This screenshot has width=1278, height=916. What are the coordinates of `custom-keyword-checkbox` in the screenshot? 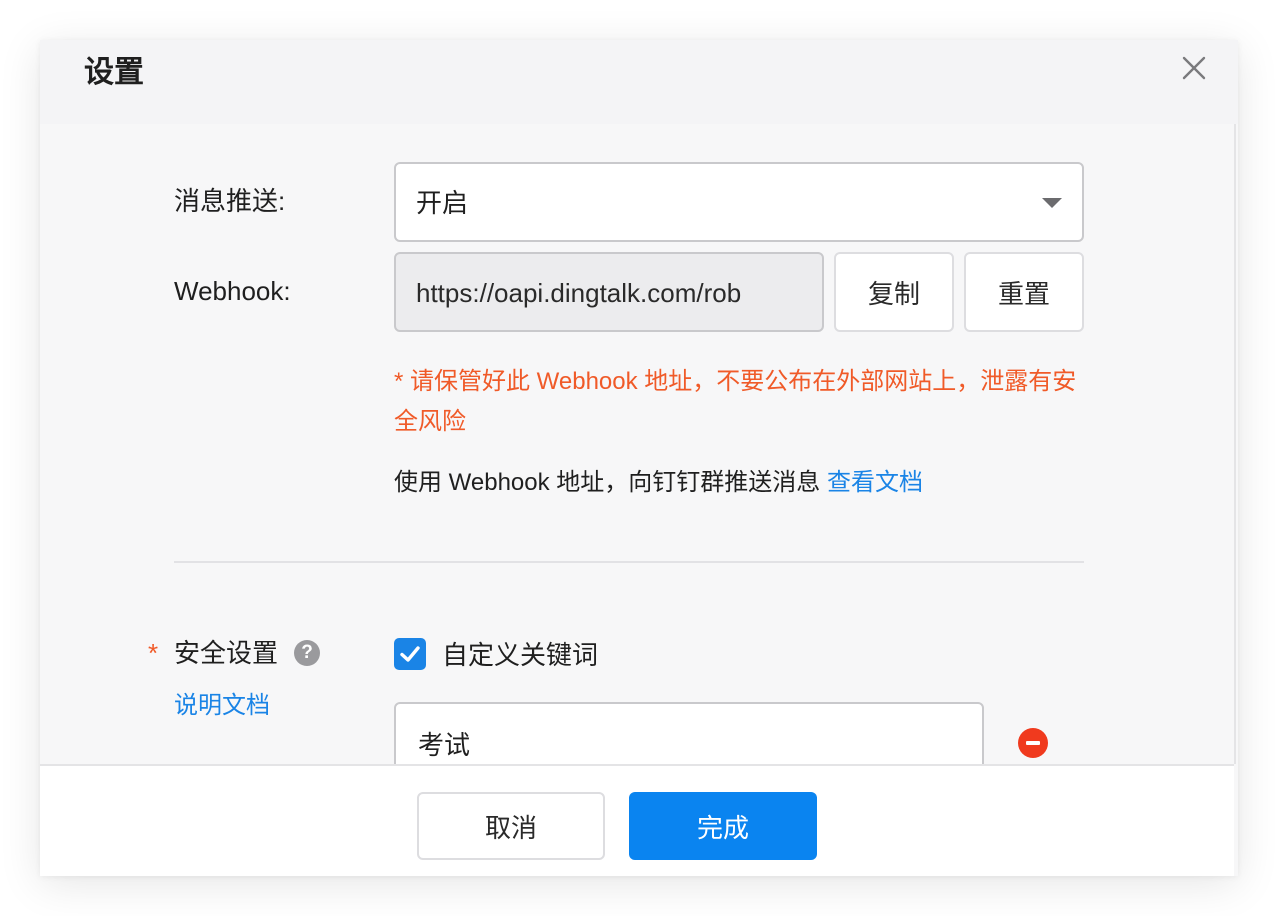 It's located at (410, 654).